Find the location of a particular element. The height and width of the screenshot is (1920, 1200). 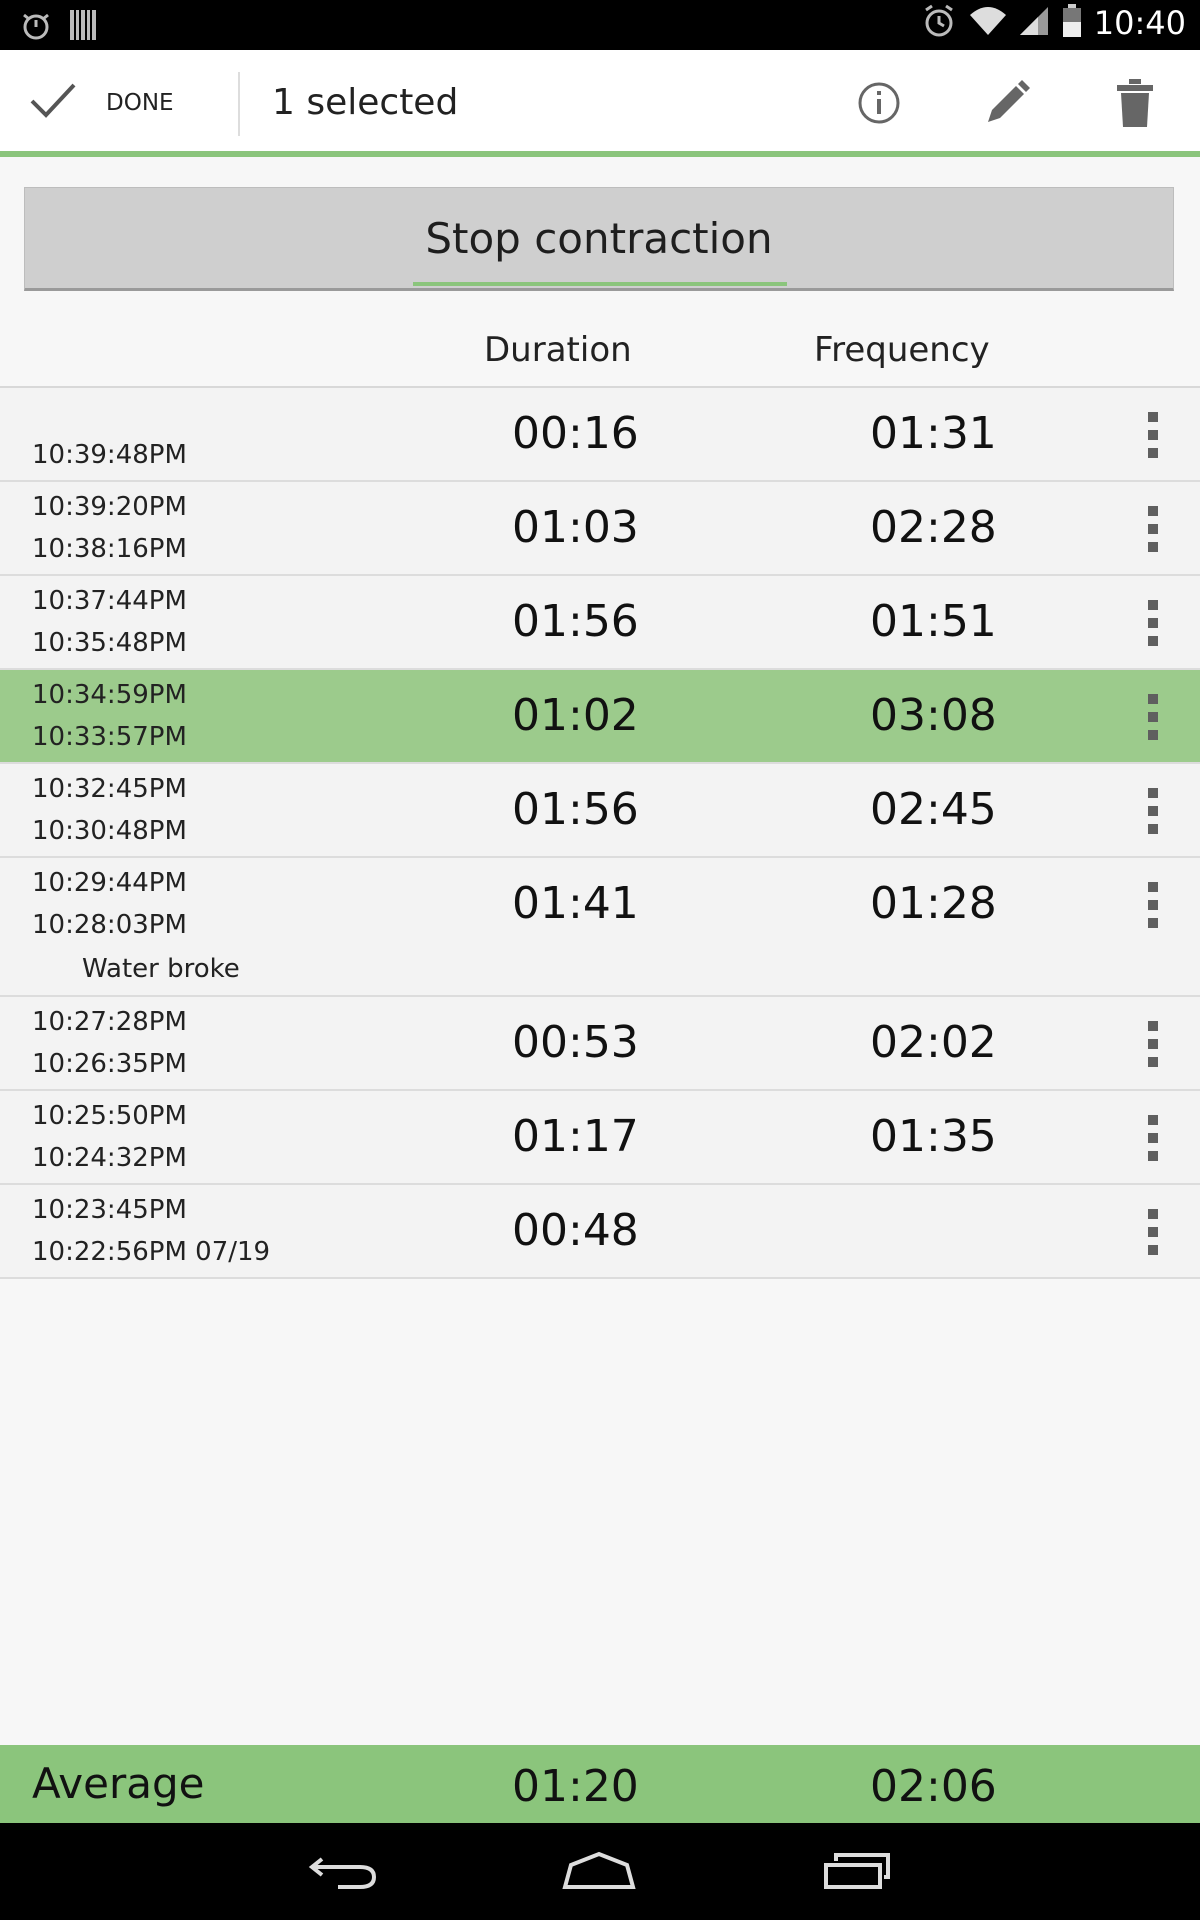

contraction-duration: 00:53 is located at coordinates (575, 1042).